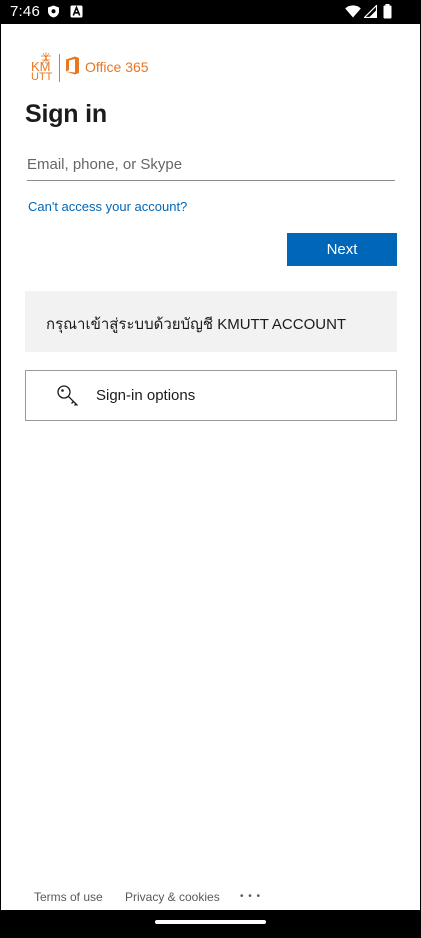 The height and width of the screenshot is (938, 421). I want to click on sign-in-options-label: Sign-in options, so click(146, 395).